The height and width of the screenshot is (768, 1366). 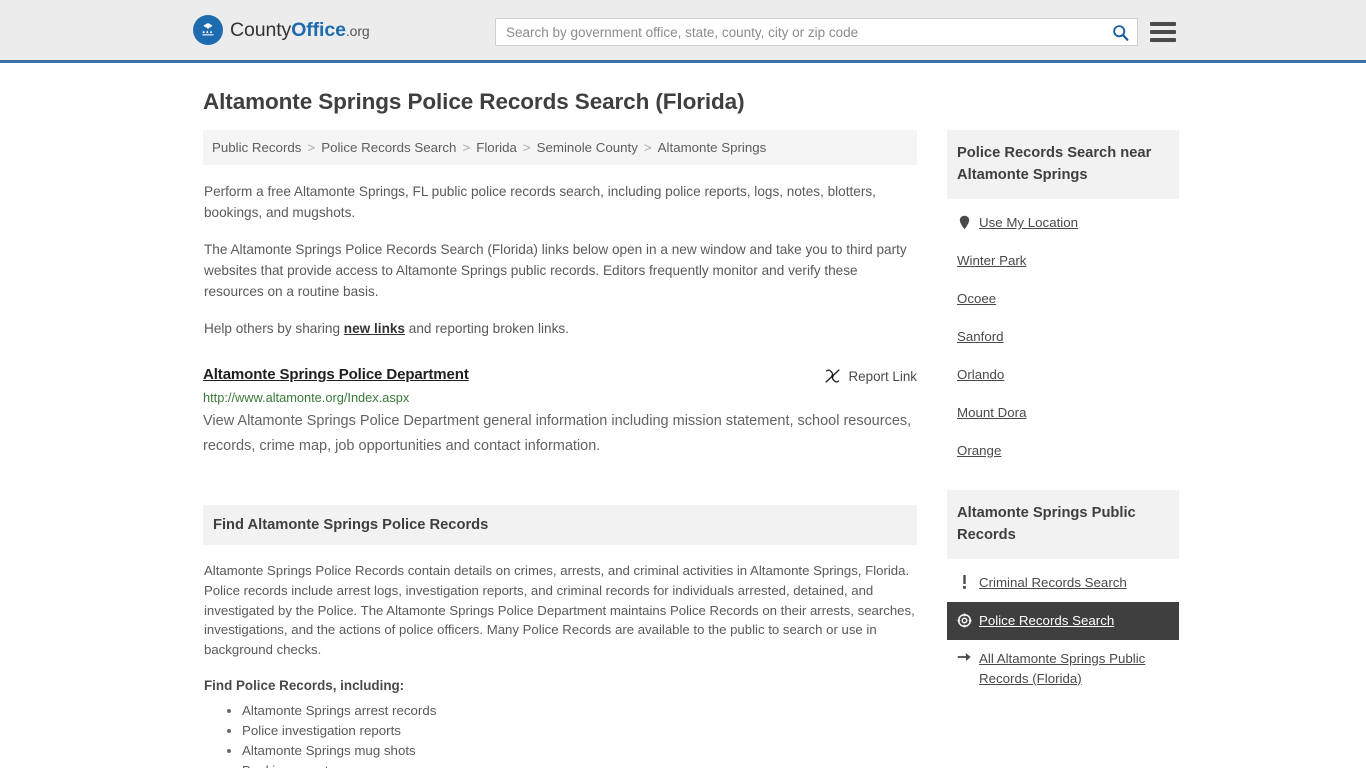 I want to click on list-item: Altamonte Springs mug shots, so click(x=579, y=751).